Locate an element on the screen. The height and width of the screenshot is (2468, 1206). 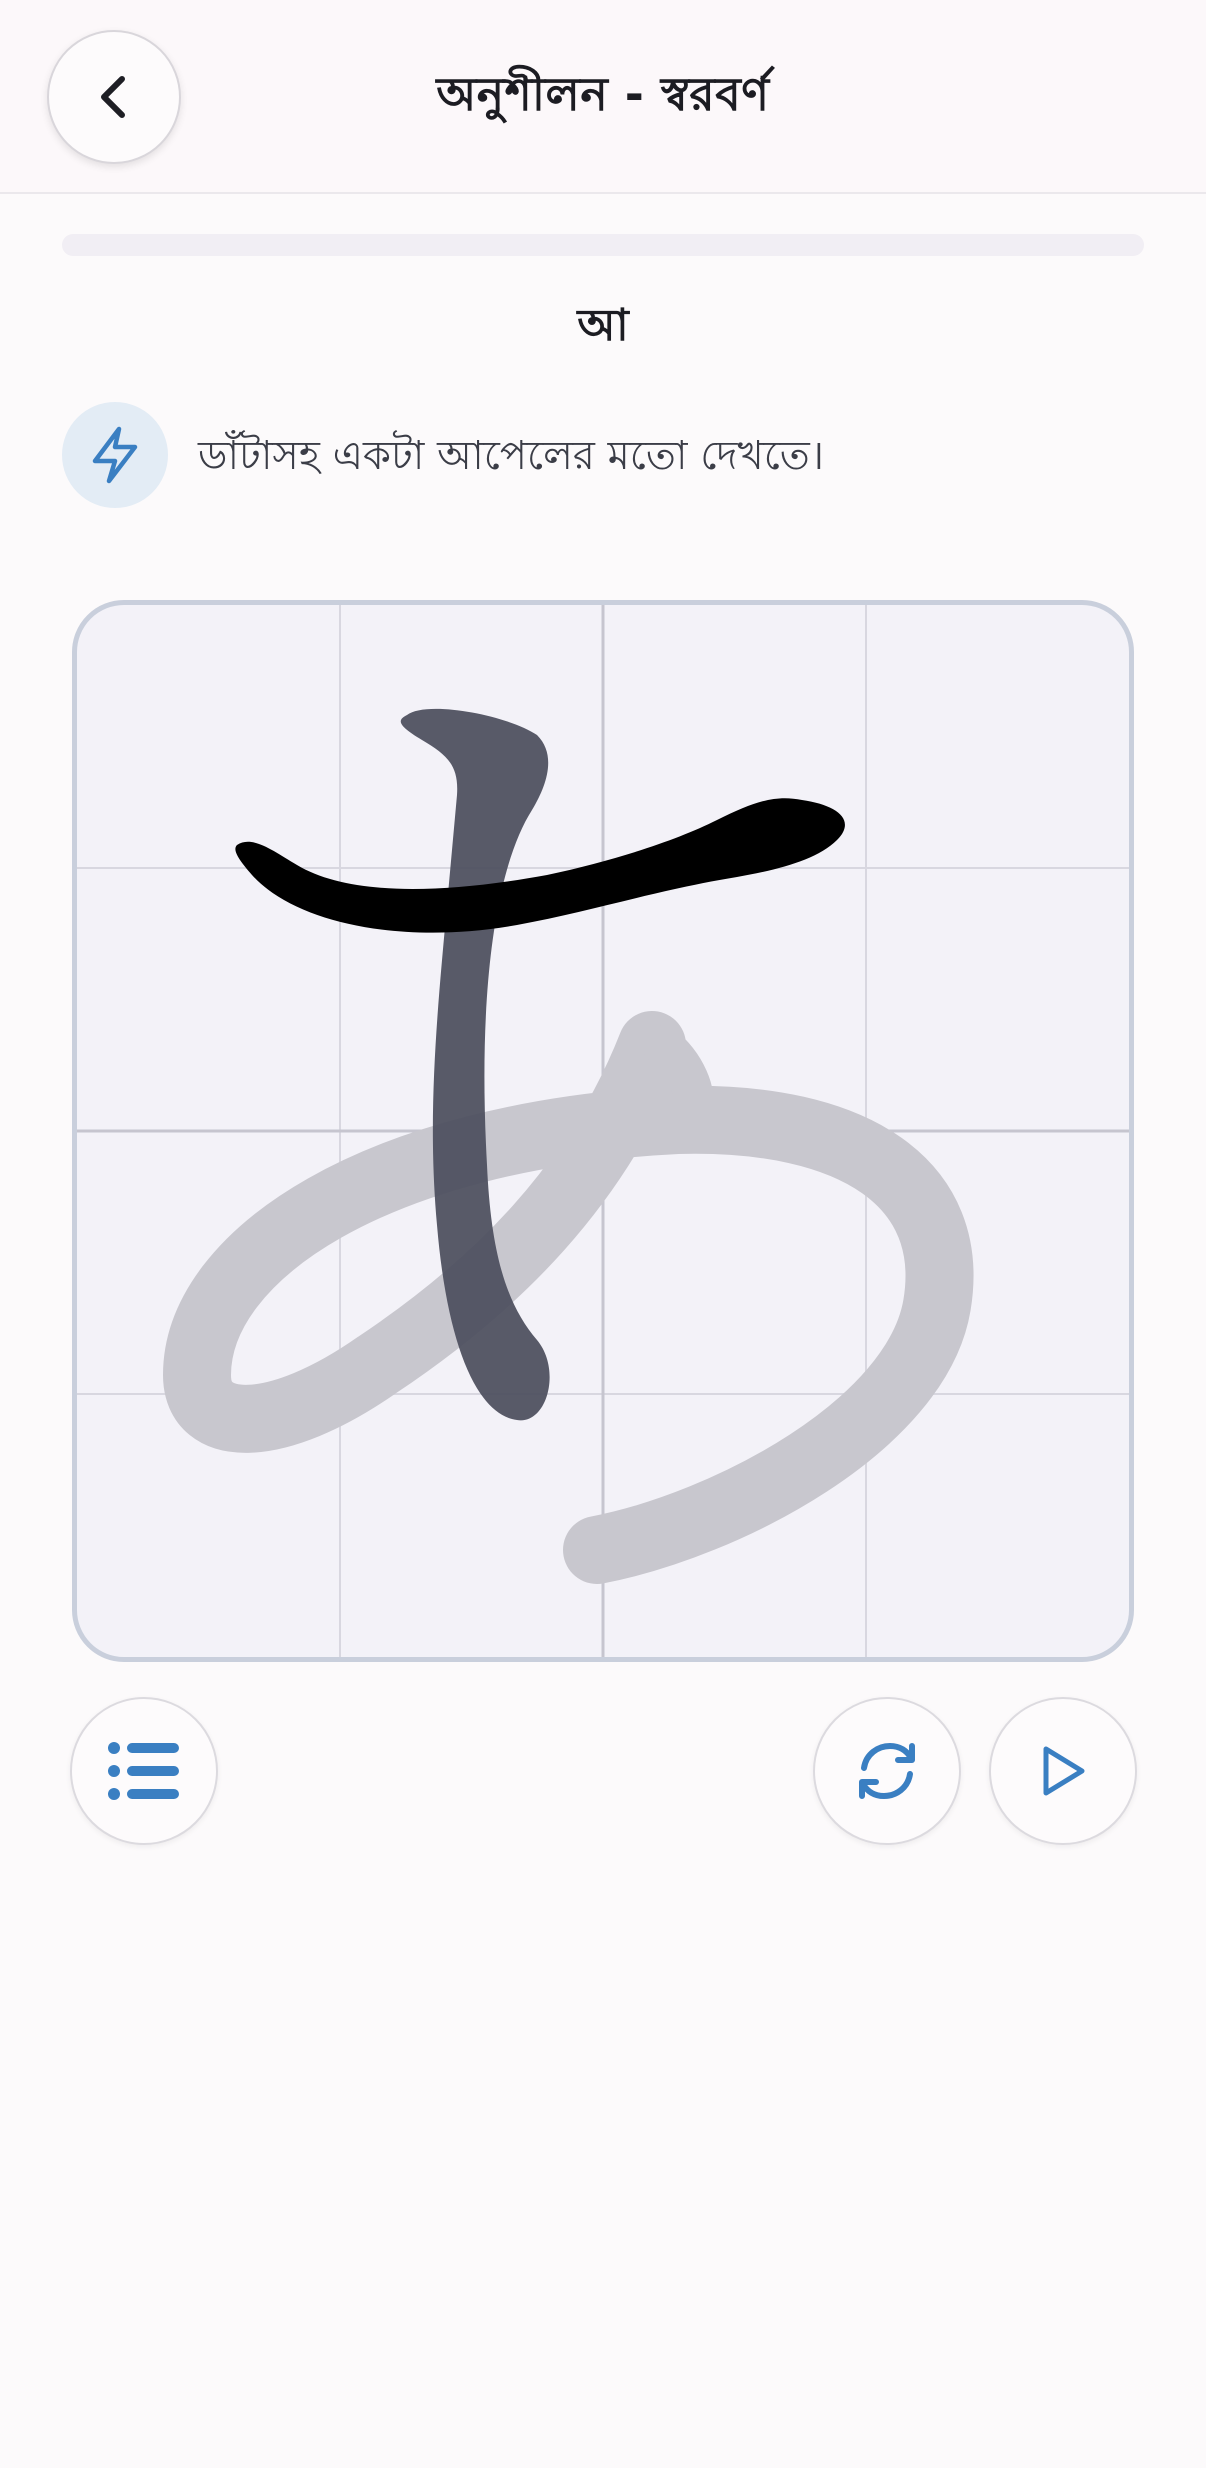
refresh-icon is located at coordinates (887, 1771).